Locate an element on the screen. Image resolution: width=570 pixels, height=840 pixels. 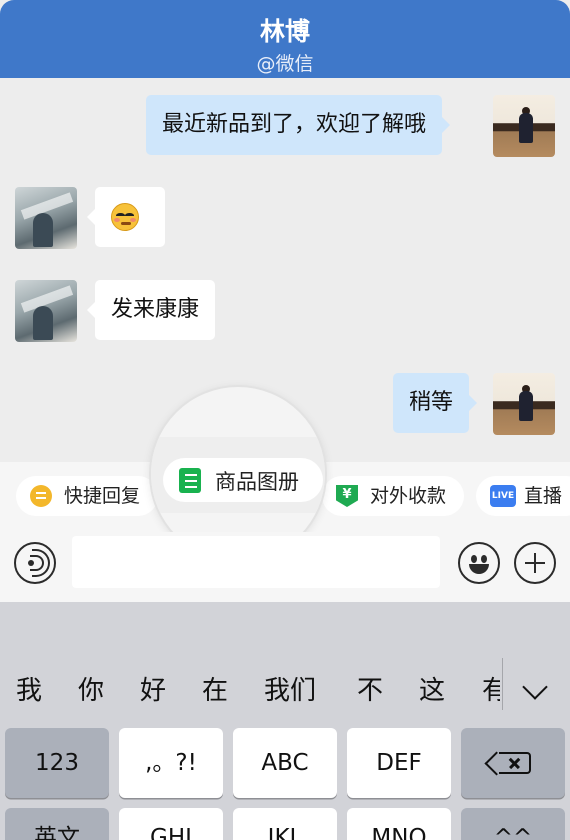
quick-reply-chip: 快捷回复 is located at coordinates (87, 496).